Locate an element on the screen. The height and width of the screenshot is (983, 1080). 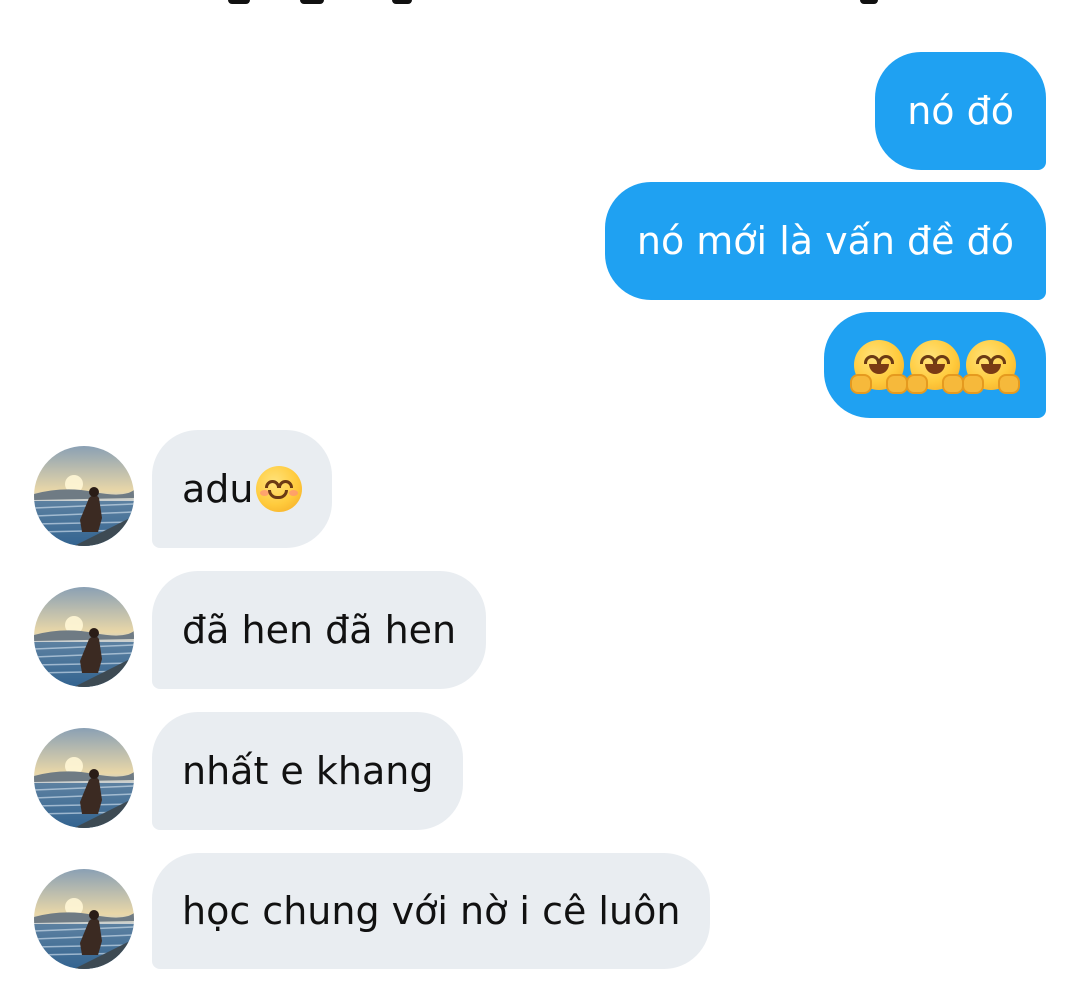
message-text: adu is located at coordinates (218, 489).